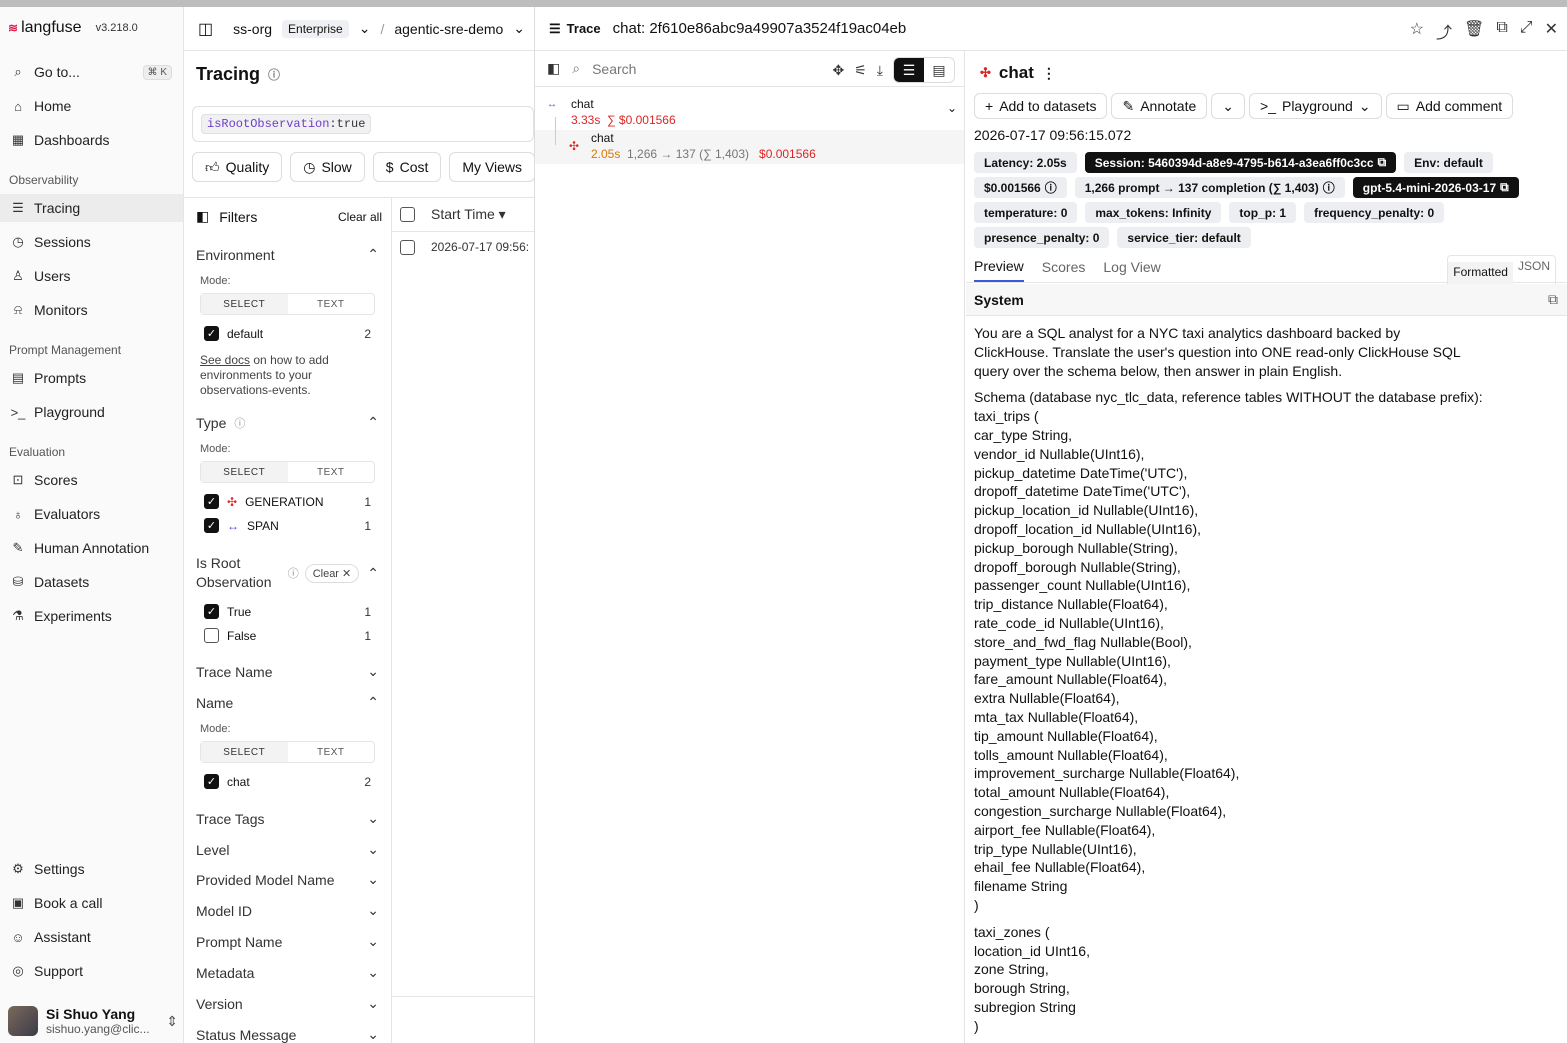  I want to click on sidebar-item-support: ◎ Support, so click(93, 971).